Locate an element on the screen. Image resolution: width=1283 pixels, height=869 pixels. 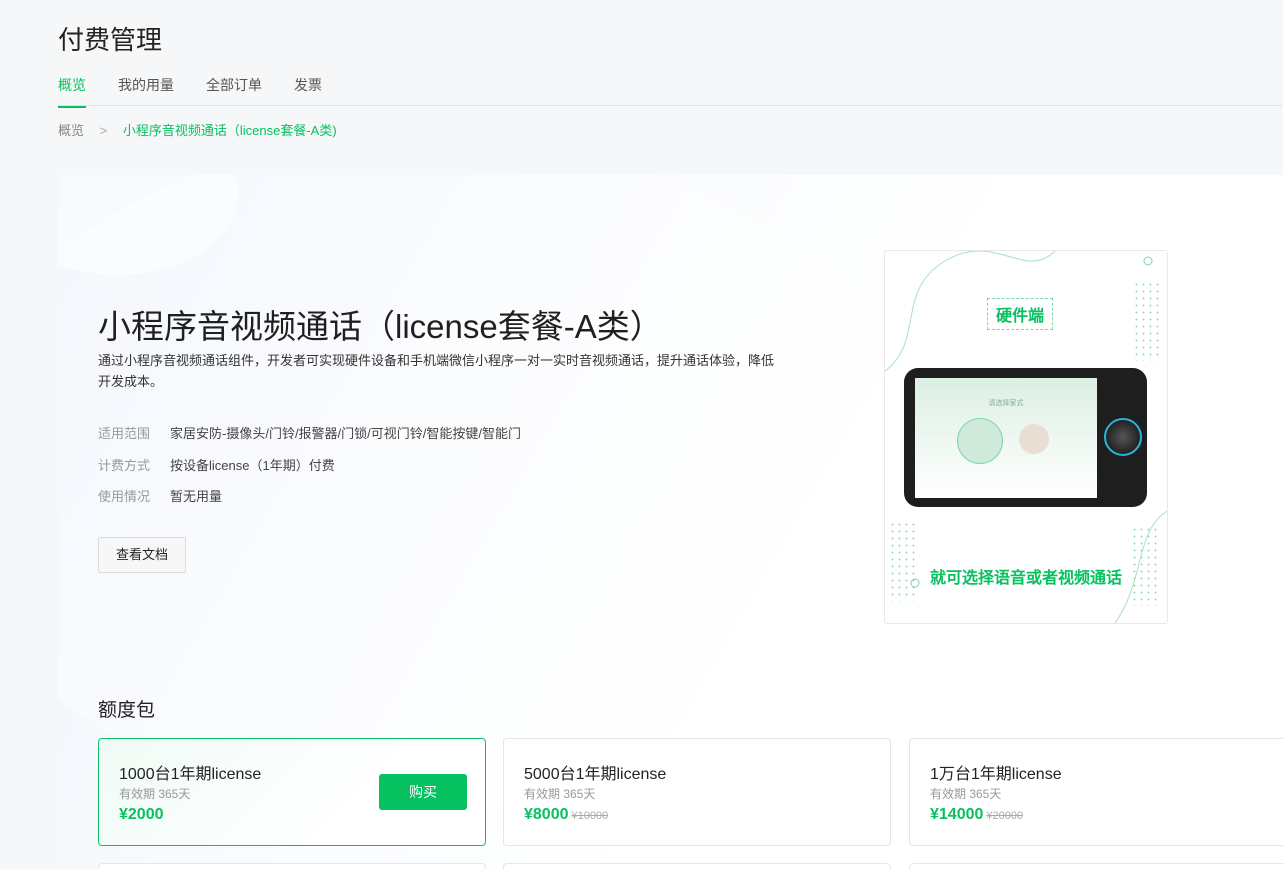
package-price: ¥8000 ¥10000 is located at coordinates (566, 815).